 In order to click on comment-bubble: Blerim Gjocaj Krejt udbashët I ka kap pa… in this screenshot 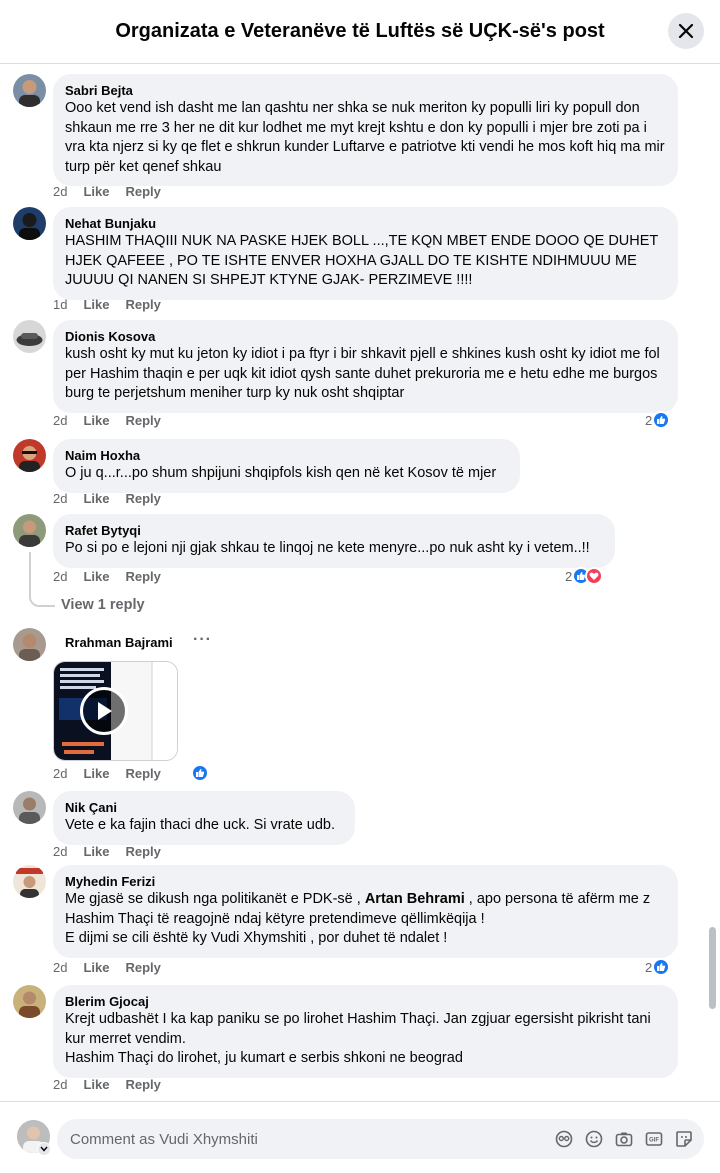, I will do `click(365, 1031)`.